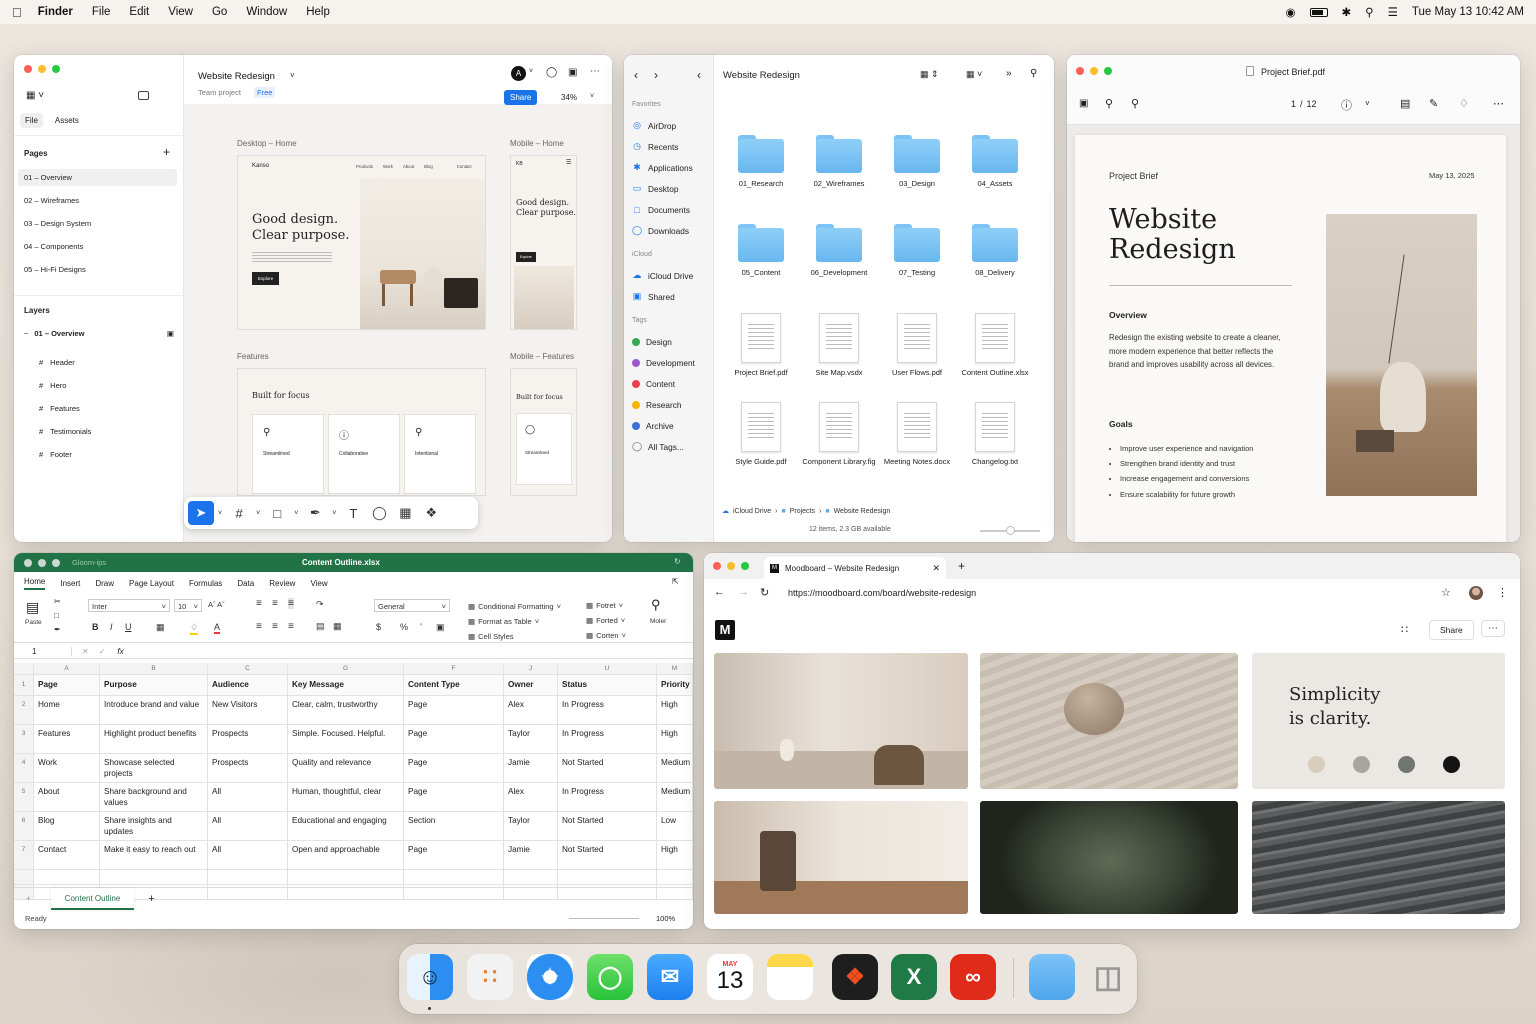  I want to click on tab-formulas: Formulas, so click(205, 583).